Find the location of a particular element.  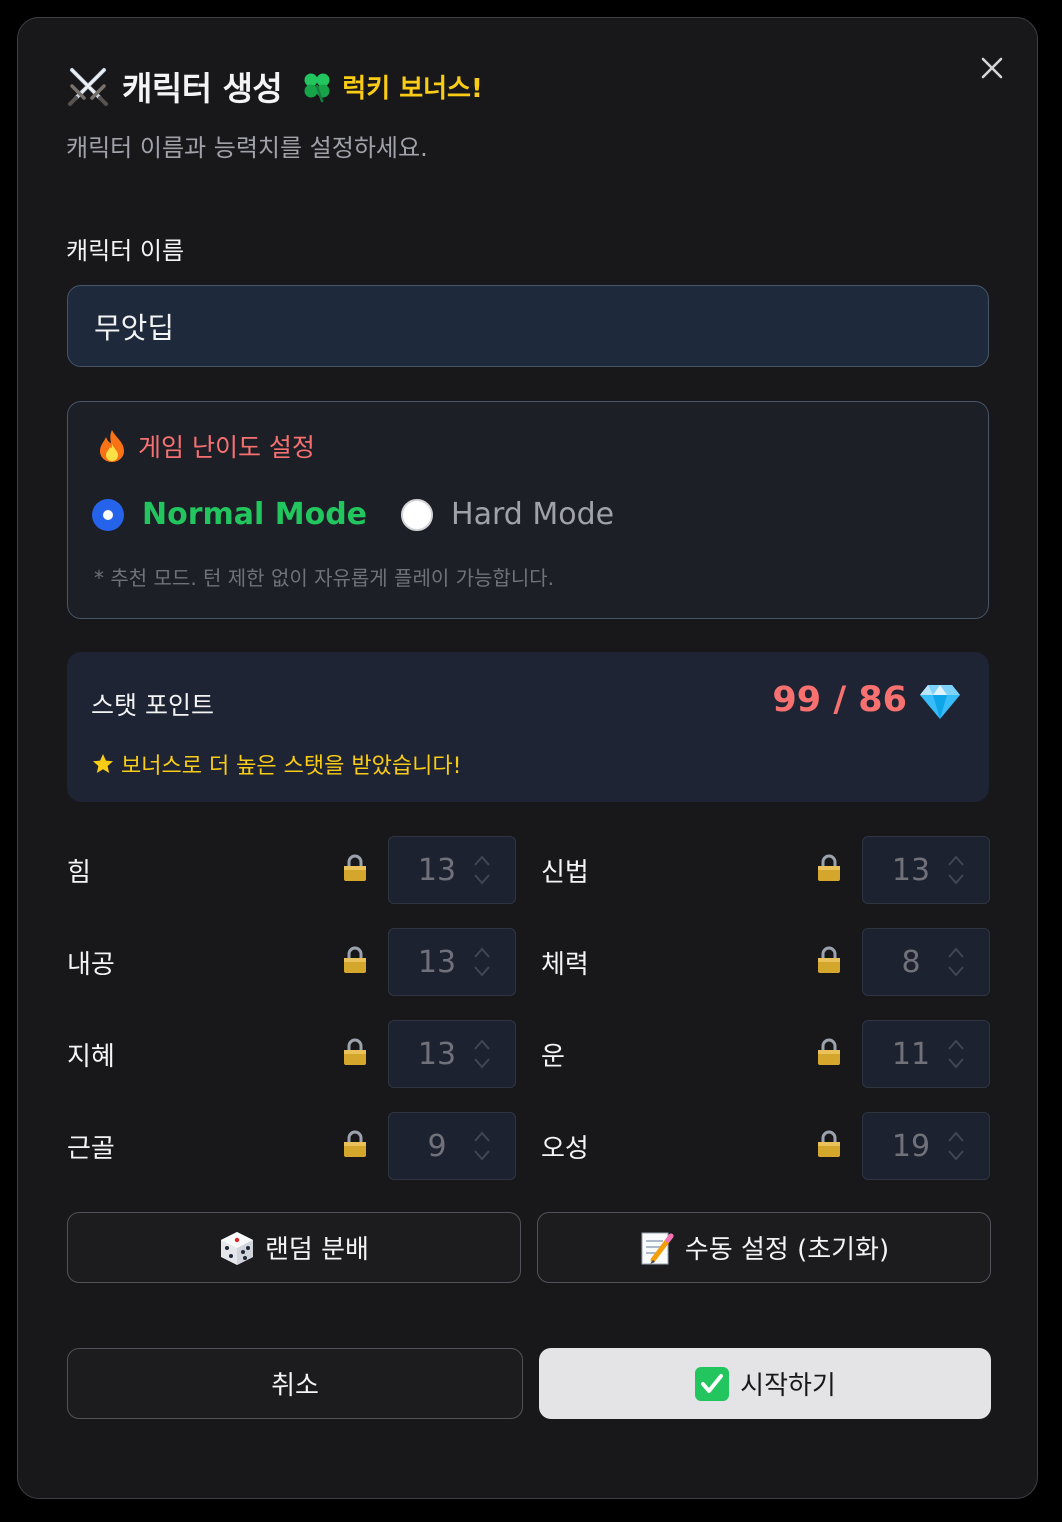

stat-row: 내공 13 is located at coordinates (292, 962).